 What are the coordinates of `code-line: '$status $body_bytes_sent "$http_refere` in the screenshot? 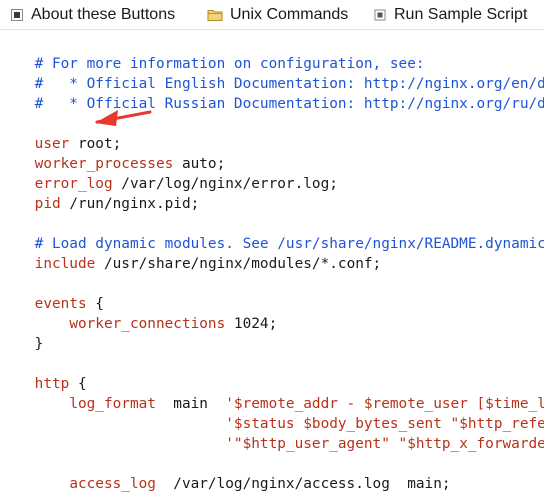 It's located at (272, 413).